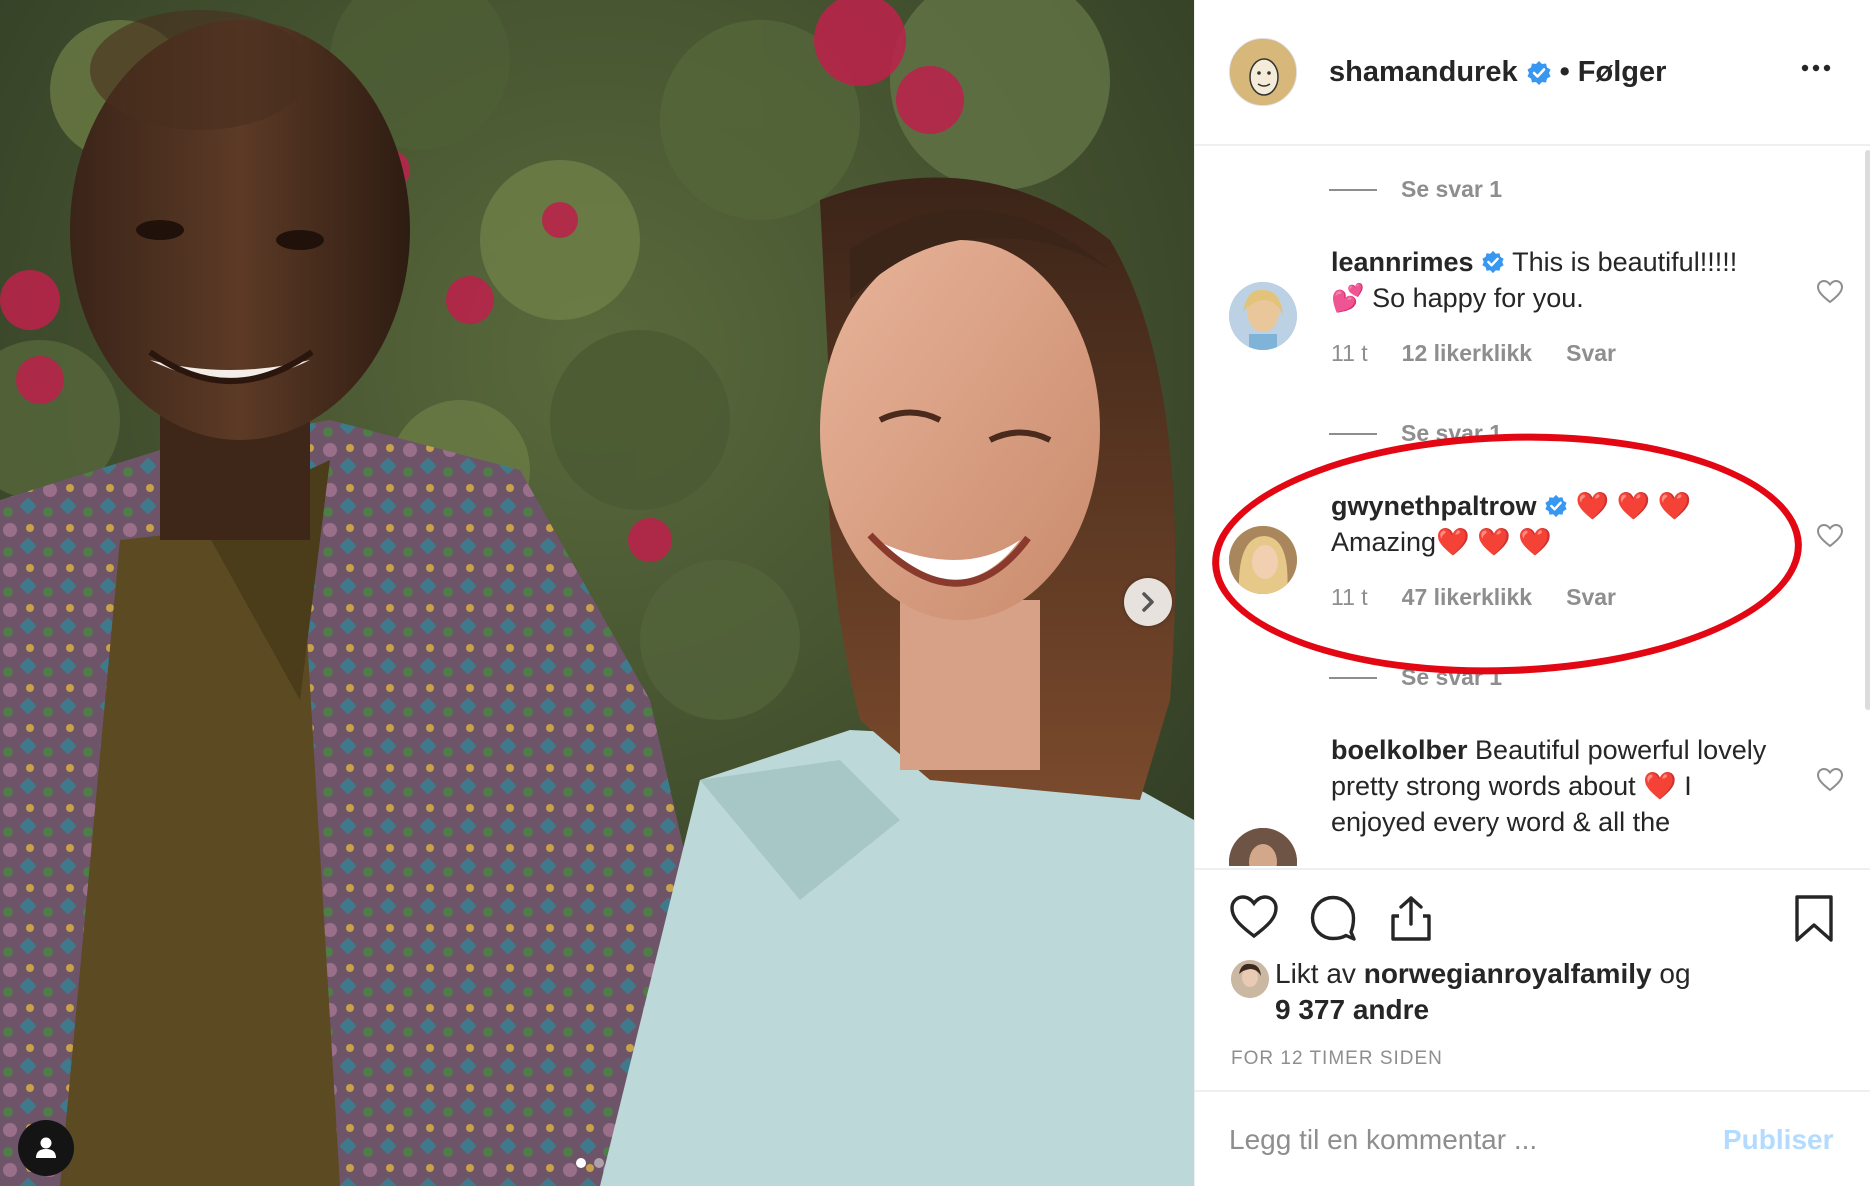 The width and height of the screenshot is (1870, 1186). What do you see at coordinates (1467, 597) in the screenshot?
I see `comment-likes: 47 likerklikk` at bounding box center [1467, 597].